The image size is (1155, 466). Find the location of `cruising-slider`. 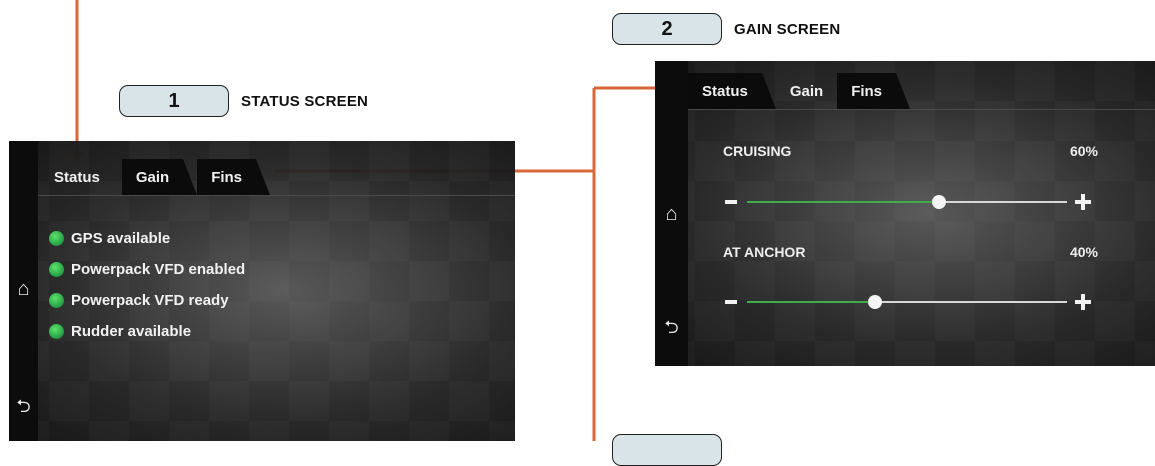

cruising-slider is located at coordinates (907, 202).